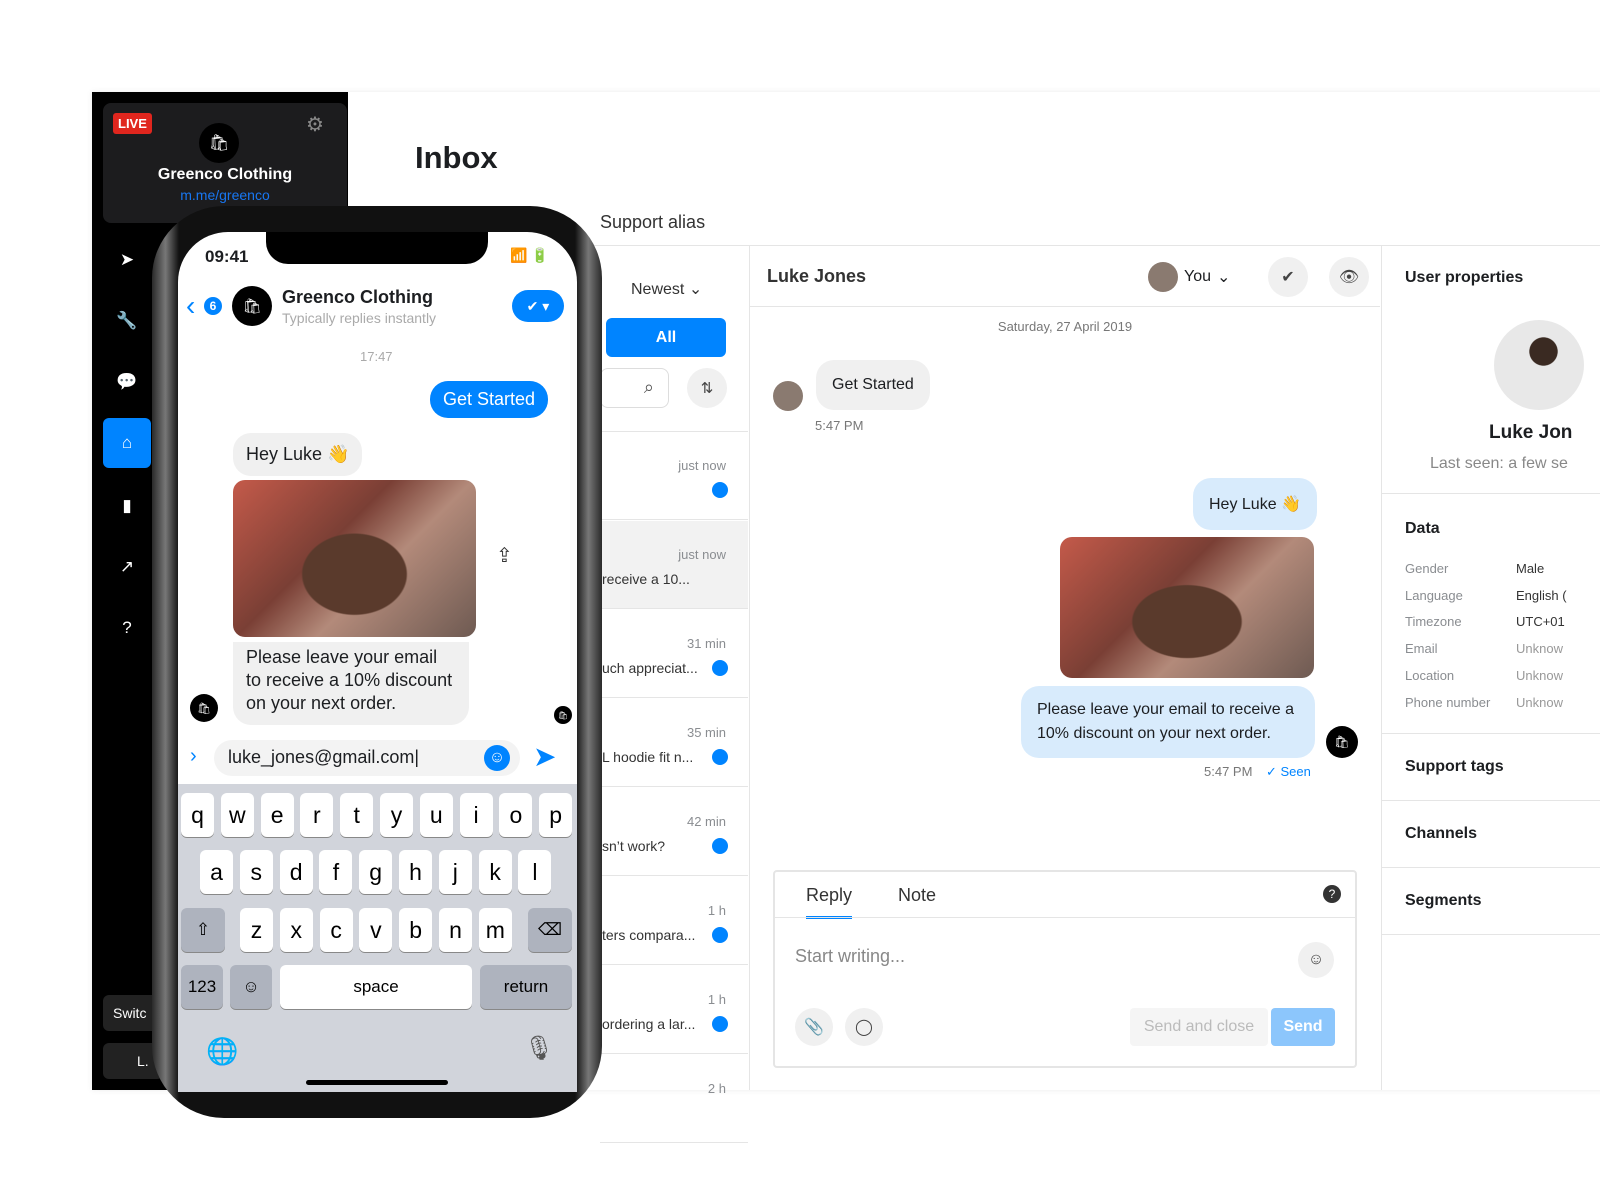  Describe the element at coordinates (702, 465) in the screenshot. I see `conversation-time: just now` at that location.